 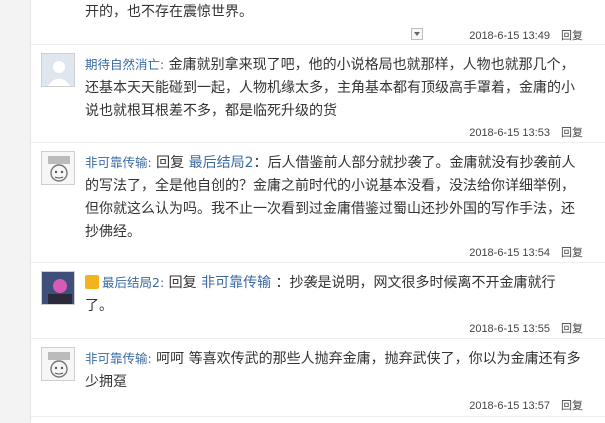 I want to click on comment-time: 2018-6-15 13:57, so click(x=509, y=406).